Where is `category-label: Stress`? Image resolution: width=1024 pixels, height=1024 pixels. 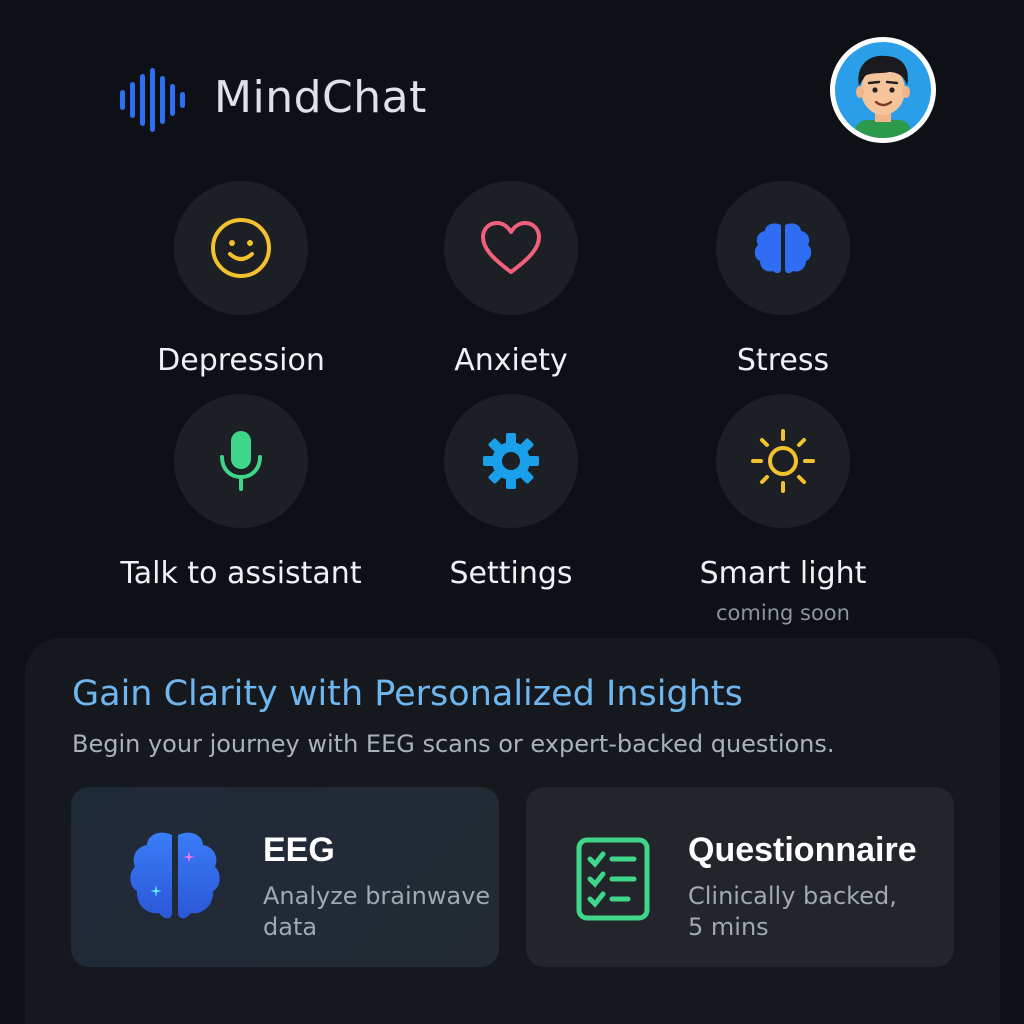
category-label: Stress is located at coordinates (783, 360).